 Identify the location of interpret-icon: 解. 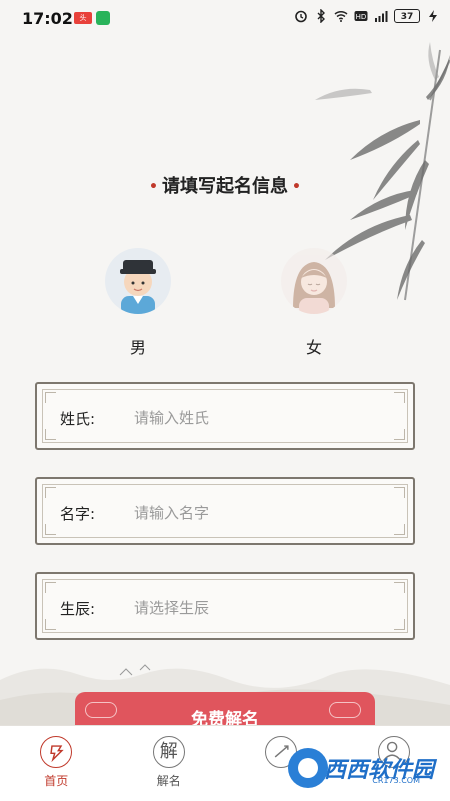
(169, 752).